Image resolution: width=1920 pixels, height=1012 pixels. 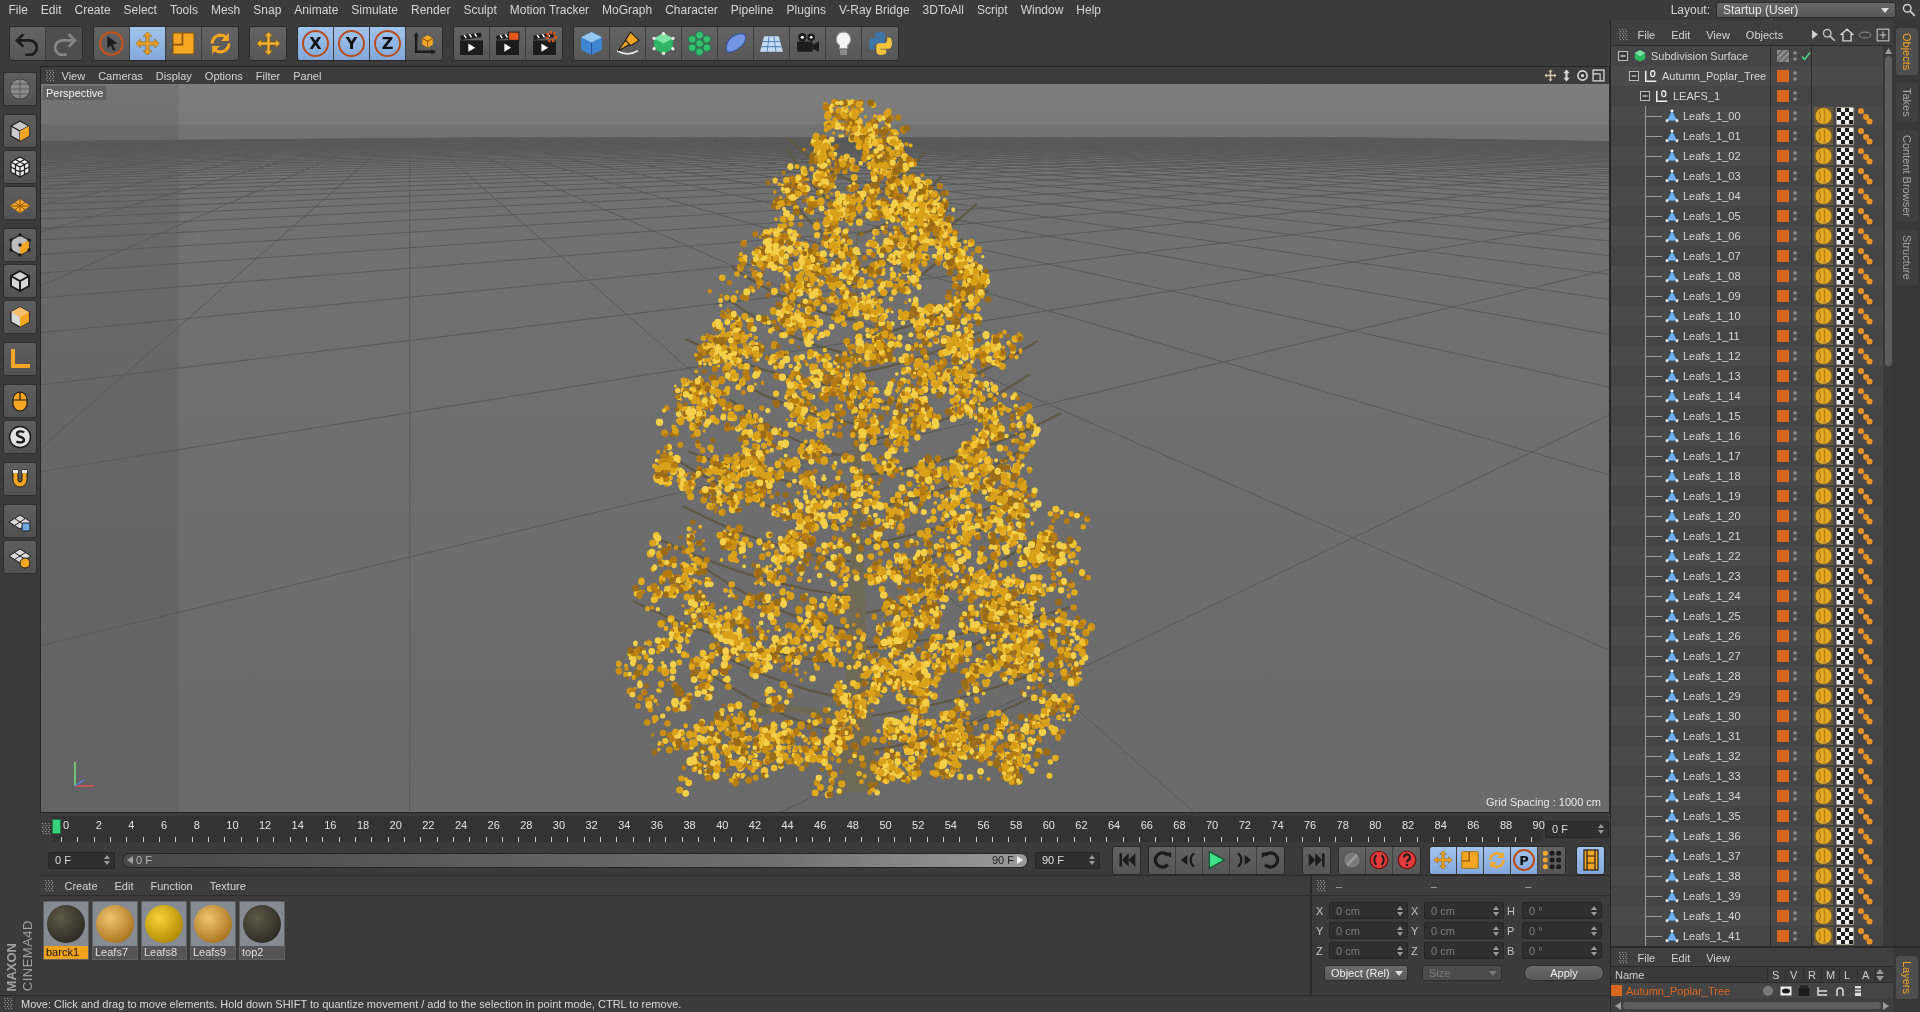 I want to click on rotate-tool-button, so click(x=220, y=43).